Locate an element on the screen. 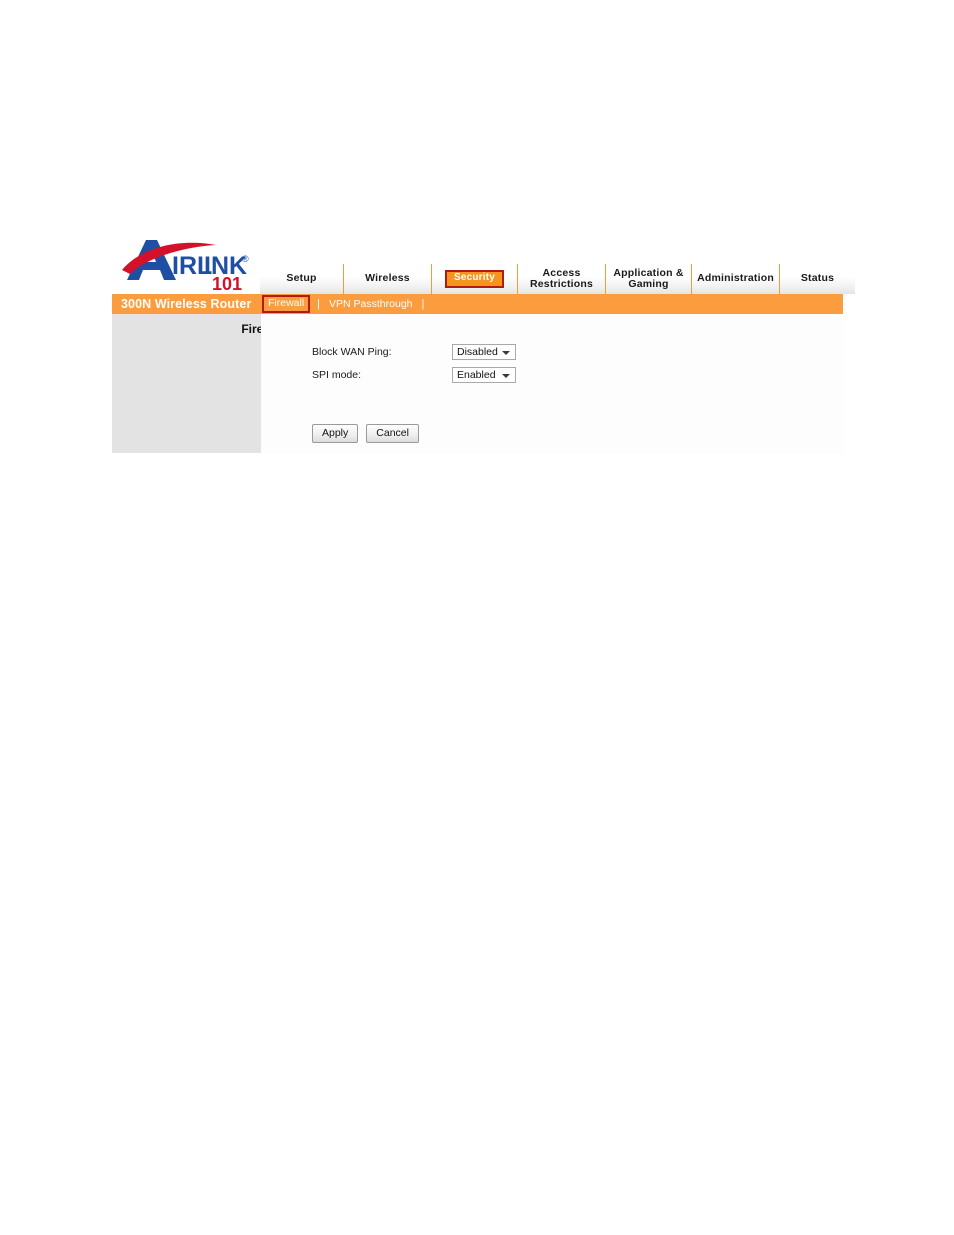 Image resolution: width=954 pixels, height=1235 pixels. block-wan-ping-label: Block WAN Ping: is located at coordinates (352, 351).